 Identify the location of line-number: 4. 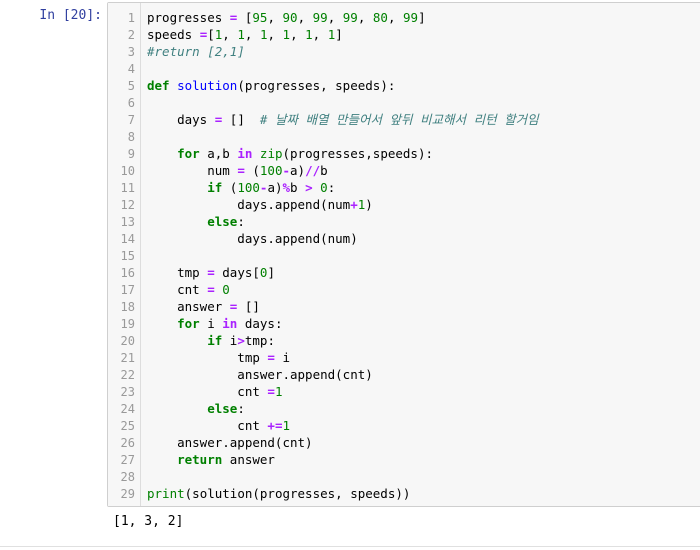
(131, 69).